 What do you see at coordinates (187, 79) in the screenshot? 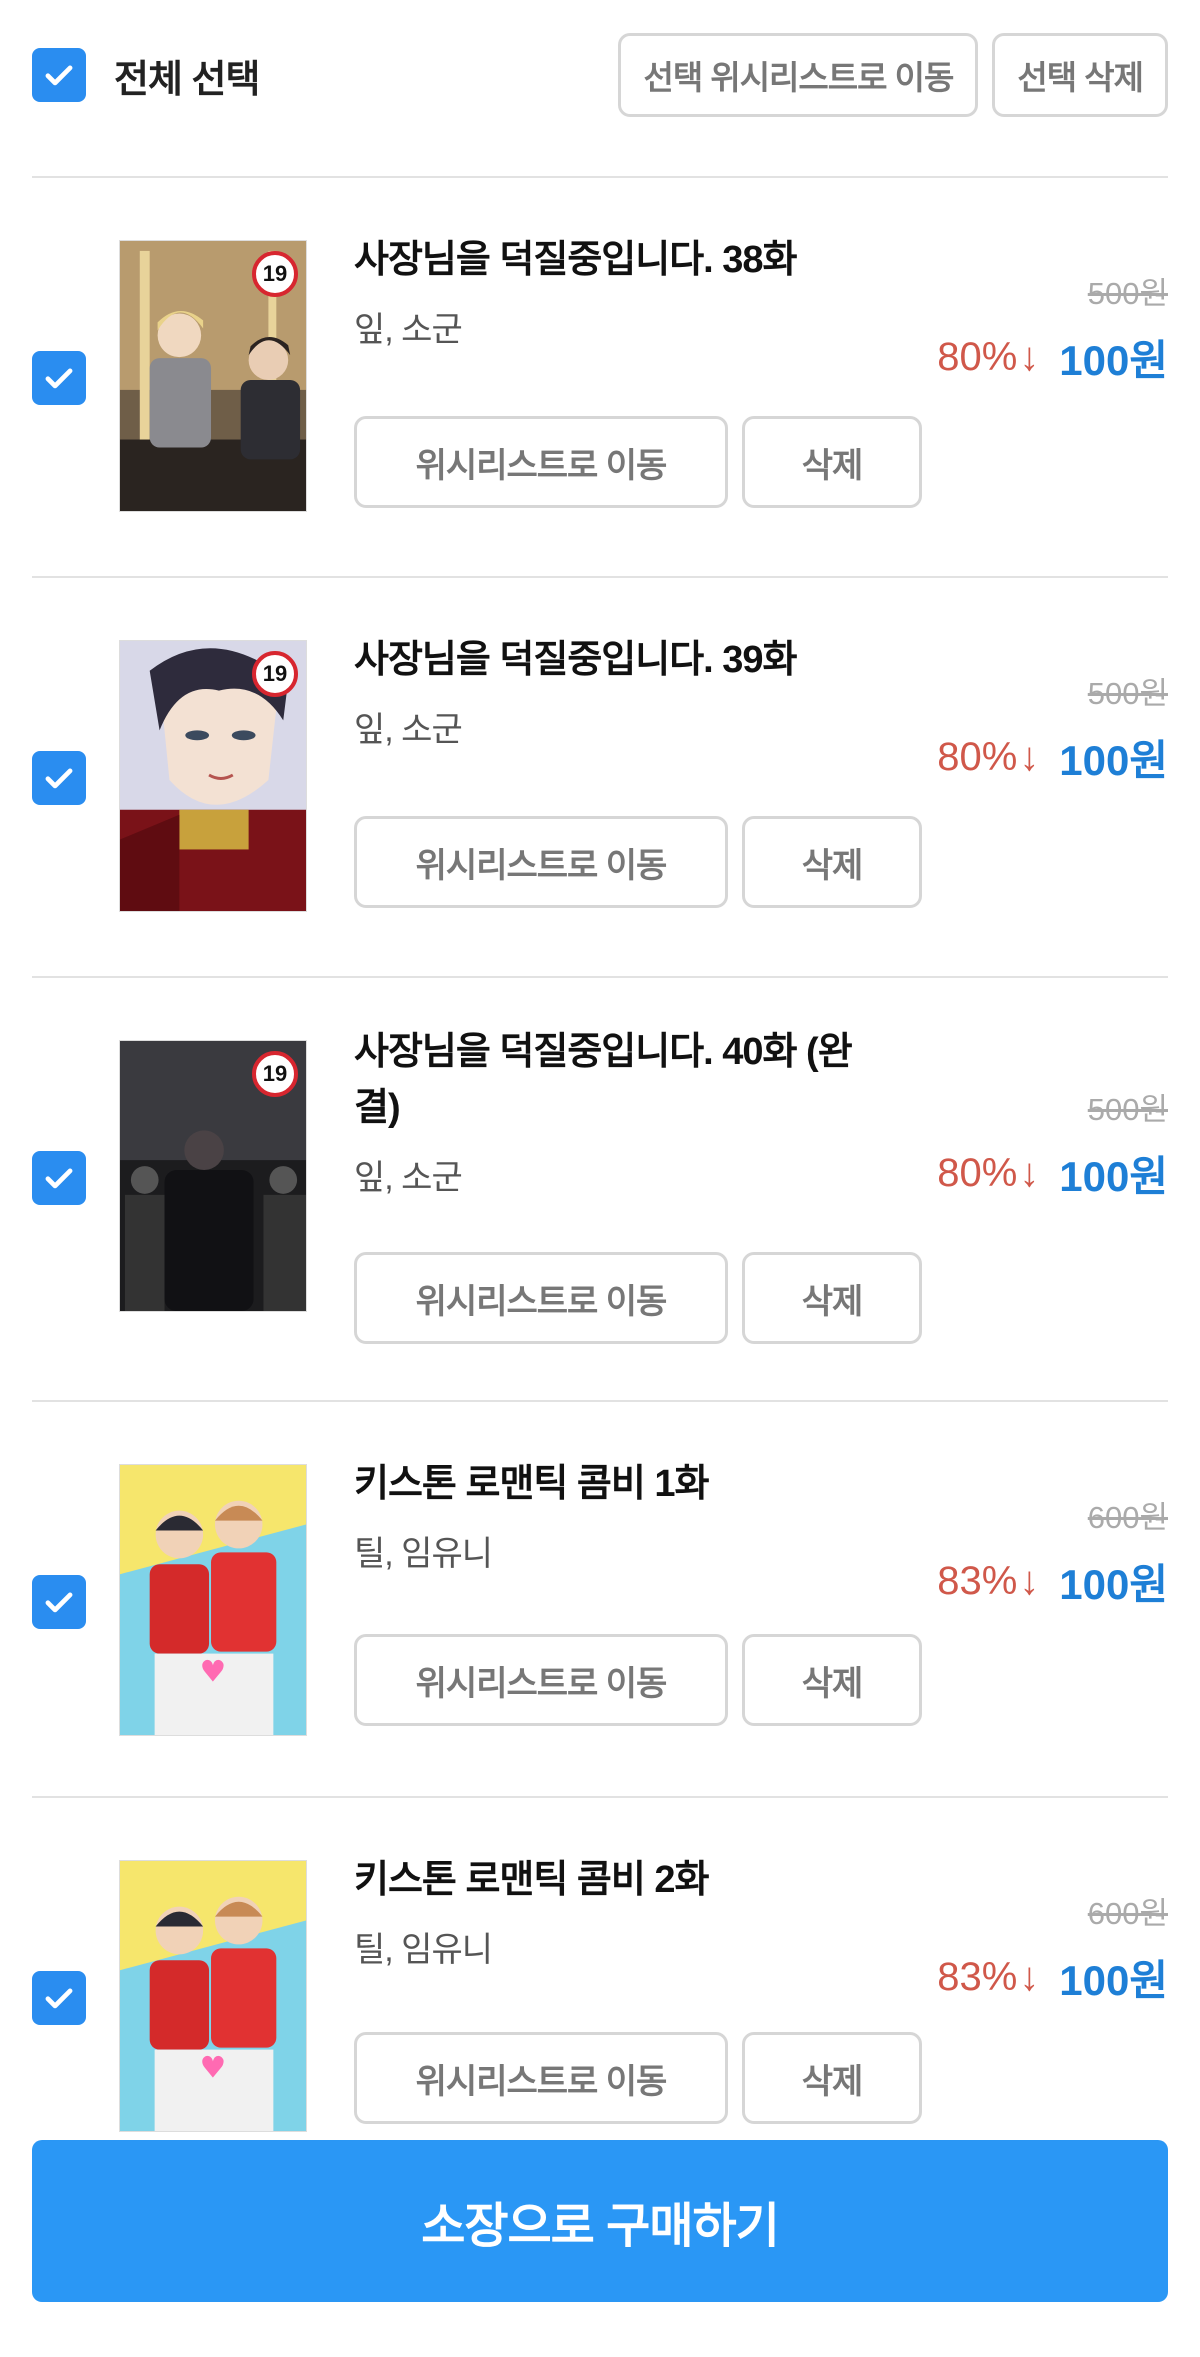
I see `select-all-label: 전체 선택` at bounding box center [187, 79].